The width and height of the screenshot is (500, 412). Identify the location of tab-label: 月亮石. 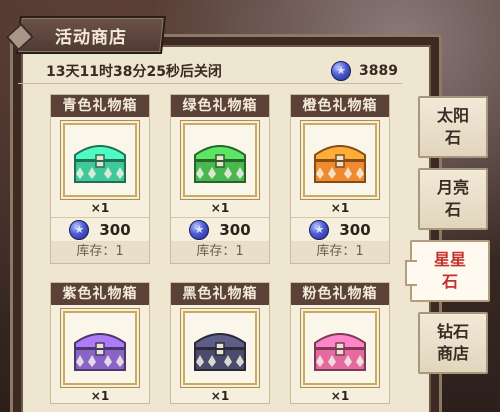
(452, 198).